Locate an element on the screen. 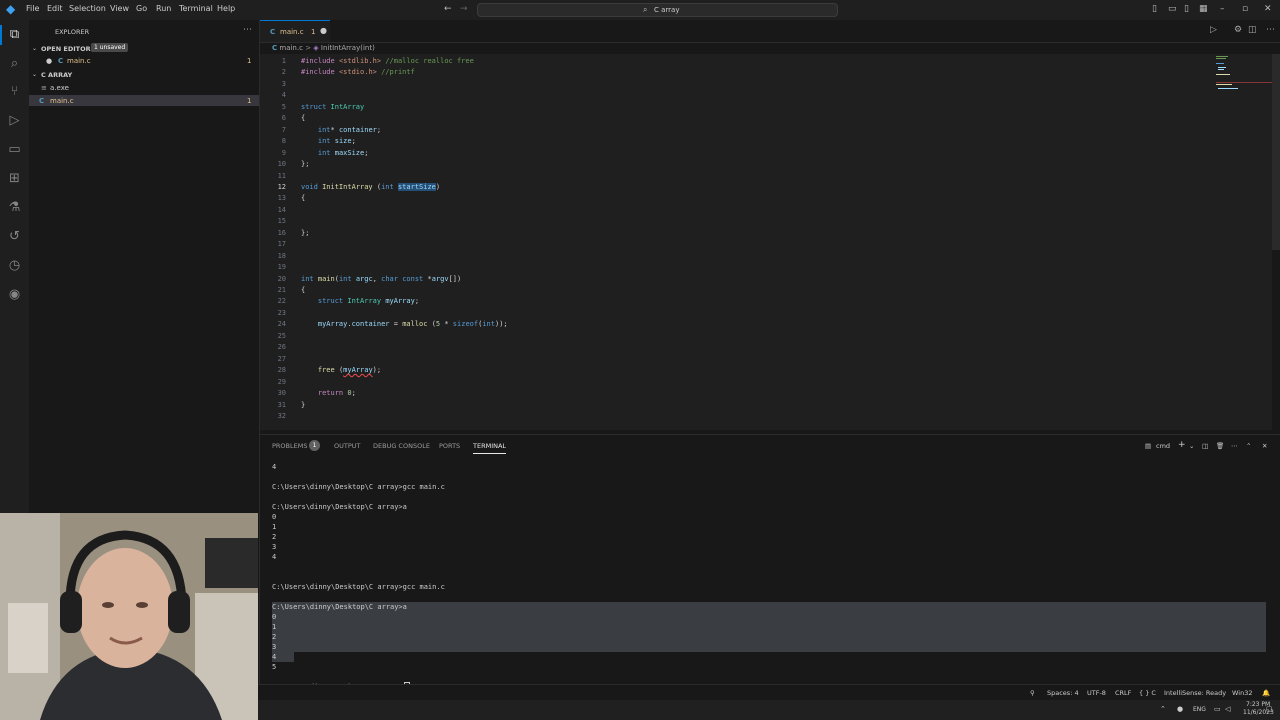 This screenshot has width=1280, height=720. open-editors-header: OPEN EDITORS is located at coordinates (68, 49).